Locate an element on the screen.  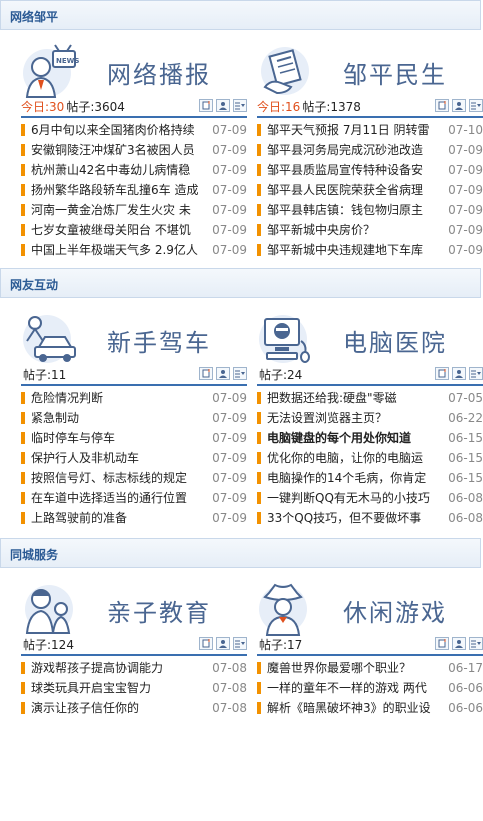
thread-title: 在车道中选择适当的通行位置 is located at coordinates (118, 498).